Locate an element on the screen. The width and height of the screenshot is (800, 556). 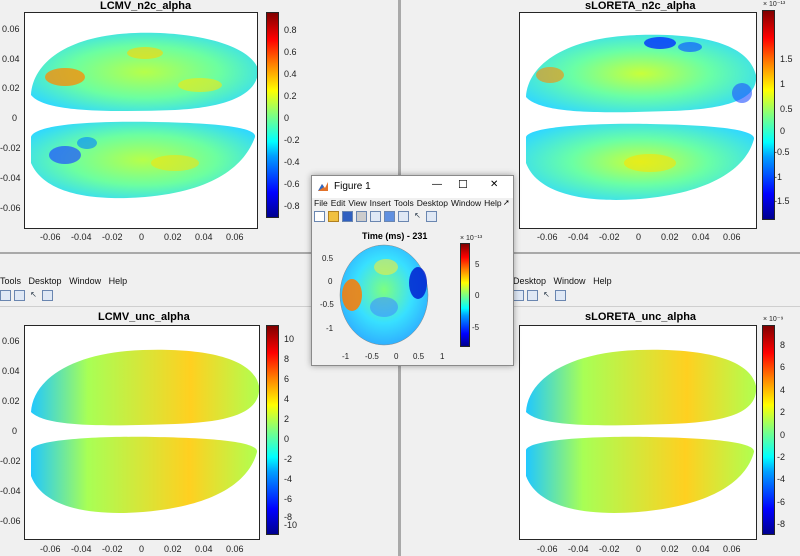
plot-title: Time (ms) - 231 is located at coordinates (395, 236).